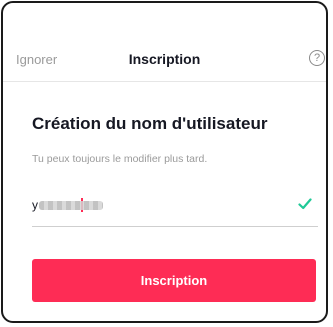 The width and height of the screenshot is (333, 327). What do you see at coordinates (305, 204) in the screenshot?
I see `checkmark-icon` at bounding box center [305, 204].